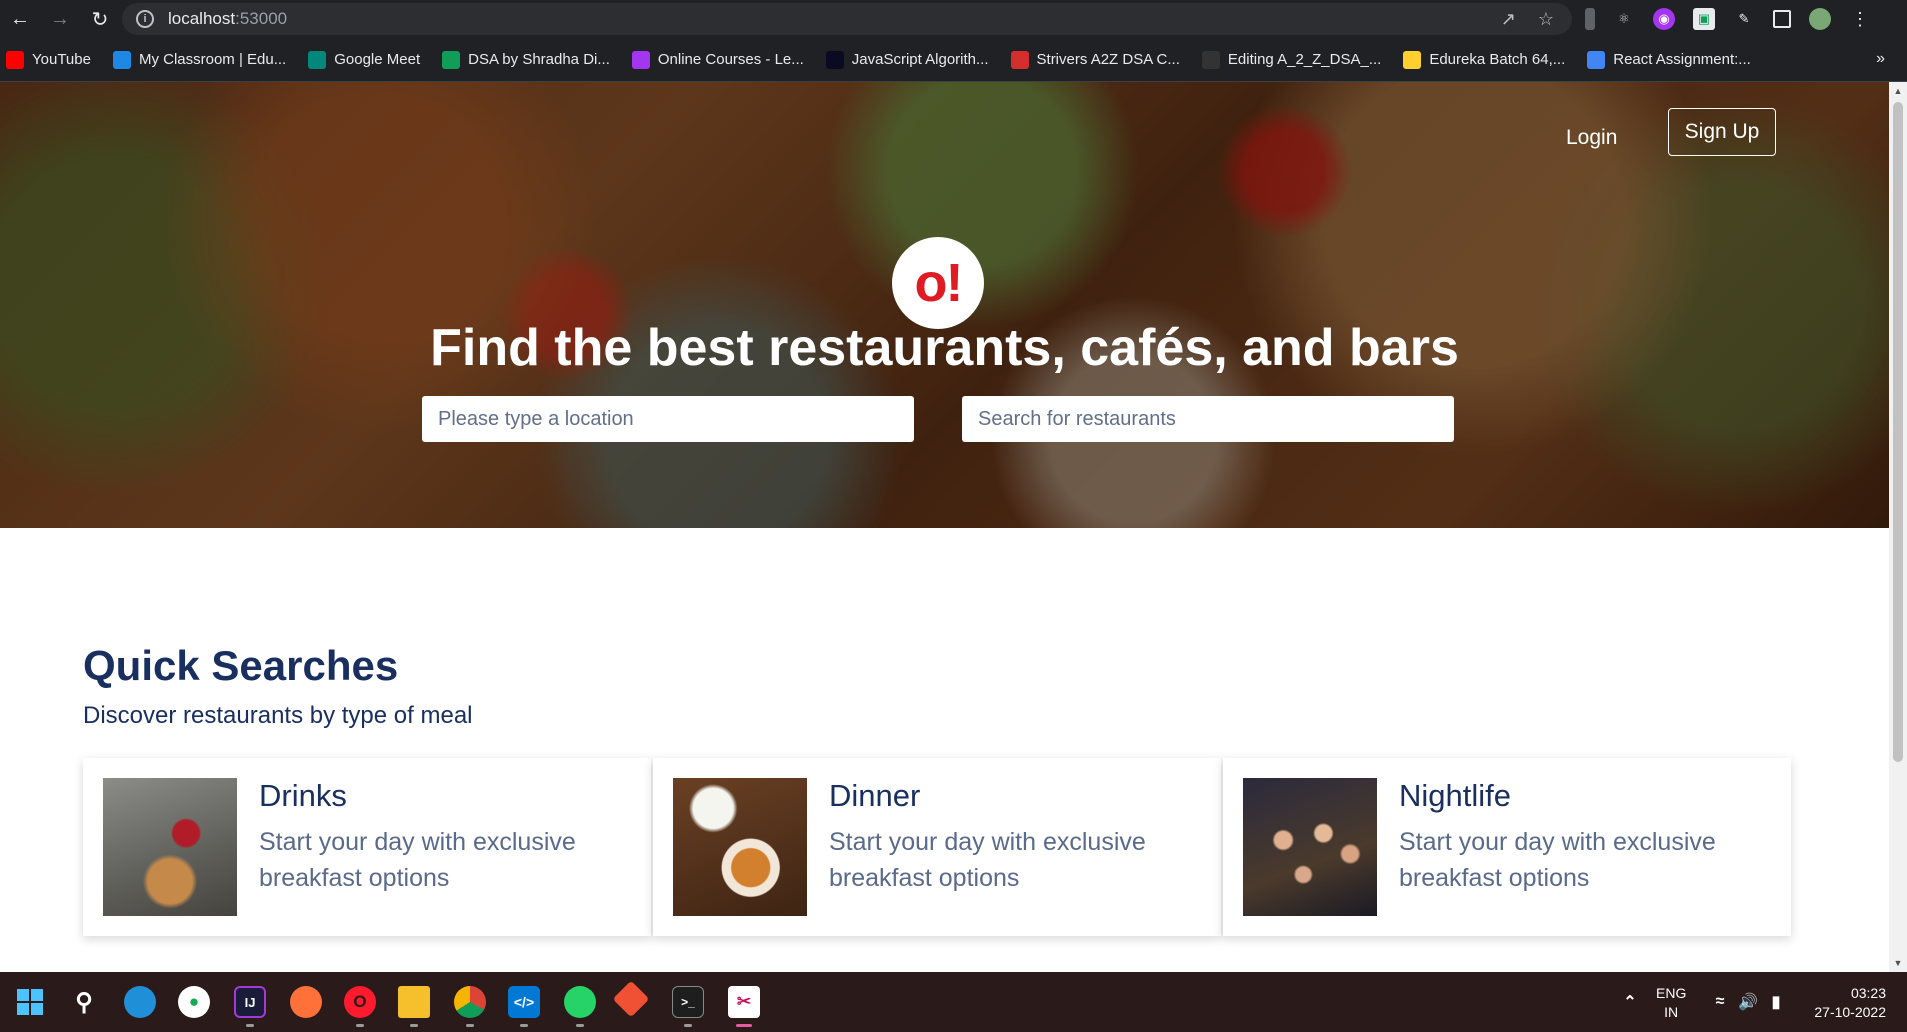 This screenshot has height=1032, width=1907. Describe the element at coordinates (1019, 59) in the screenshot. I see `tuf-icon` at that location.